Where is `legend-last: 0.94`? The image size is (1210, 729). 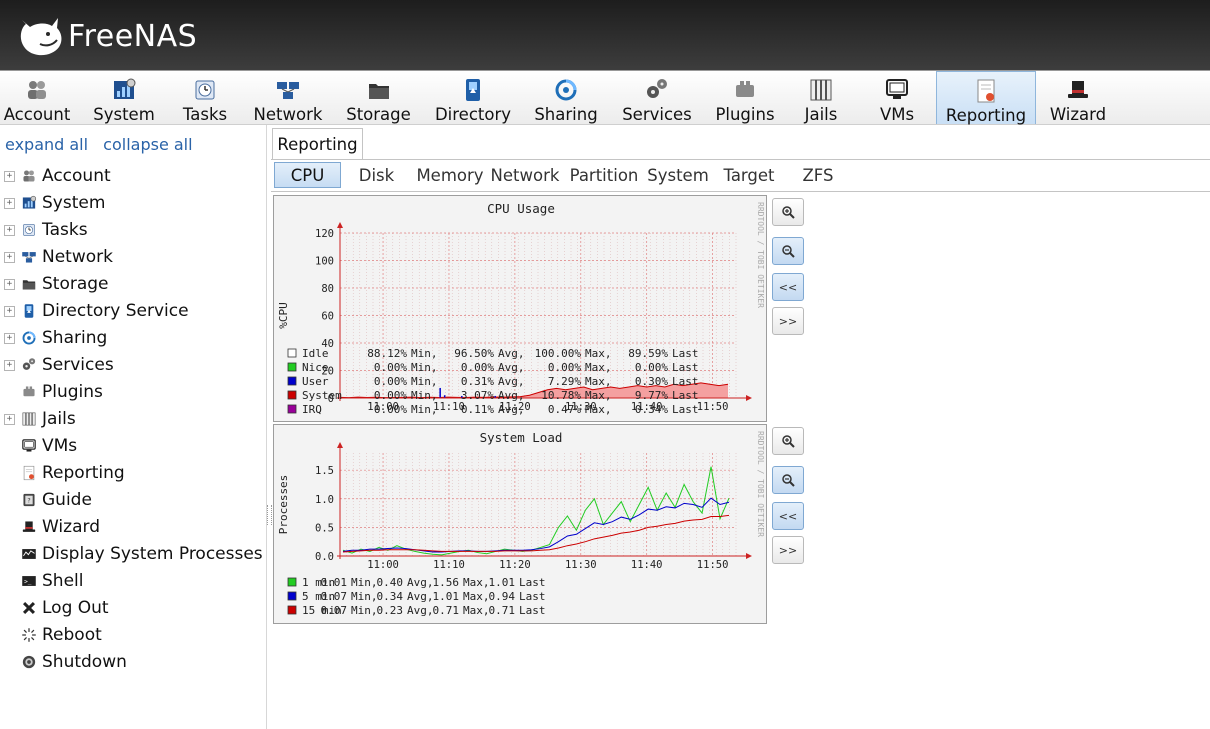
legend-last: 0.94 is located at coordinates (502, 596).